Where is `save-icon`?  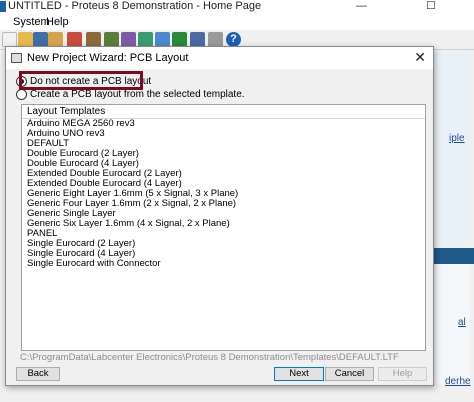
save-icon is located at coordinates (40, 39).